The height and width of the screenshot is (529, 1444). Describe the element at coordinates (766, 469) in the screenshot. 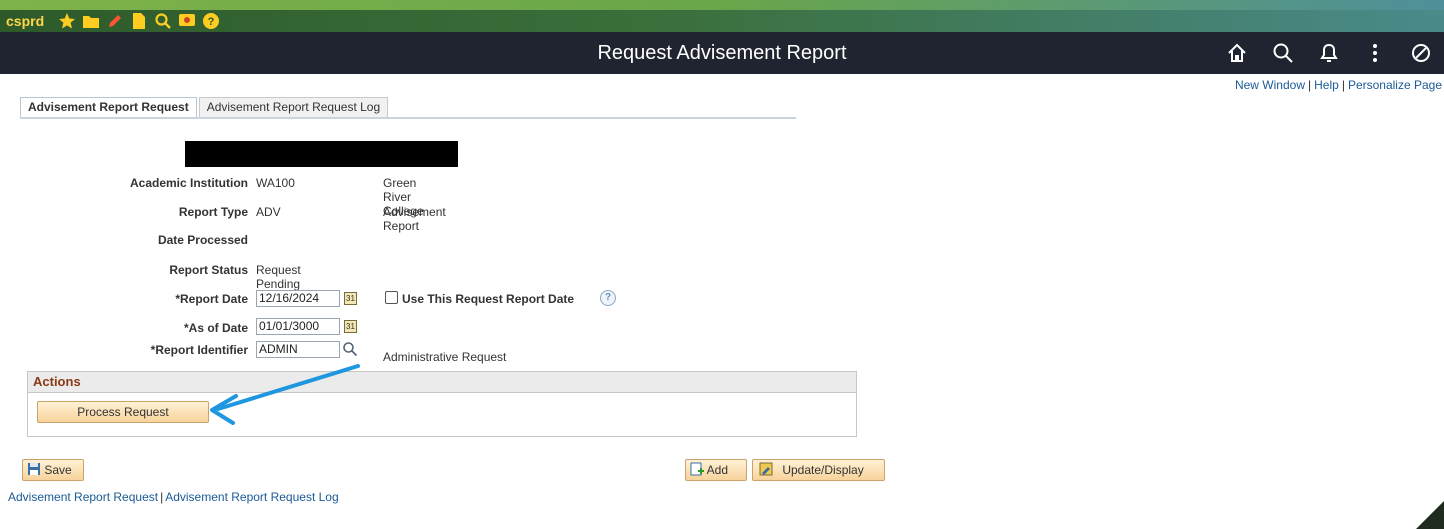

I see `update-display-icon` at that location.